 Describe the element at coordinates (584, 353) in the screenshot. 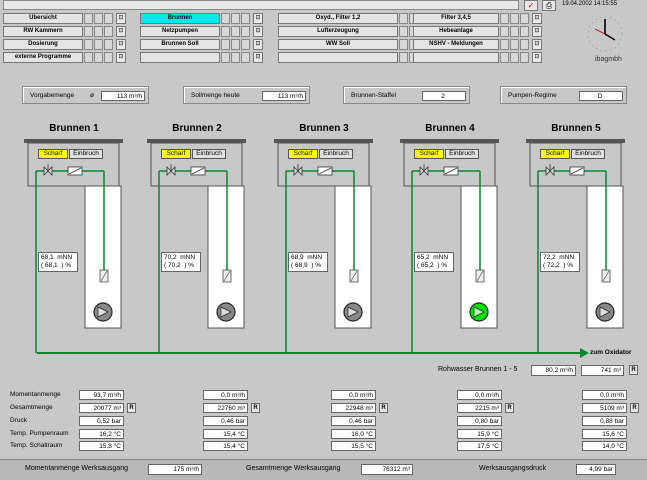

I see `flow-arrow-icon` at that location.